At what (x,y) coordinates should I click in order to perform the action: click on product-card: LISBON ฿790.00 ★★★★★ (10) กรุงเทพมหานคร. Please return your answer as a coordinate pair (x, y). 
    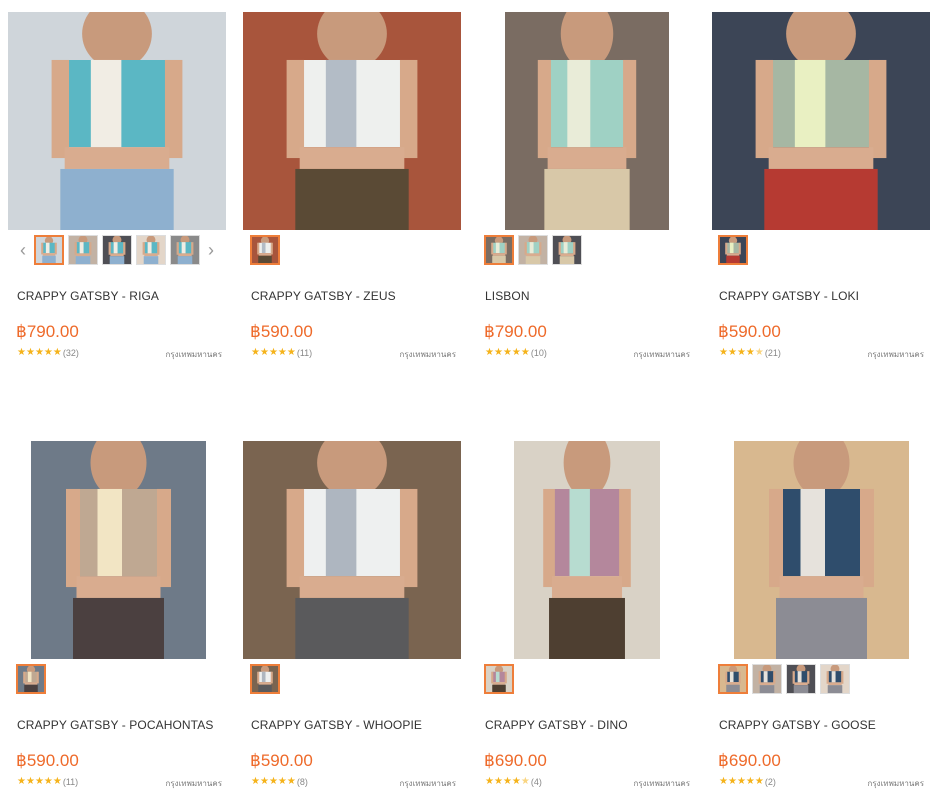
    Looking at the image, I should click on (585, 185).